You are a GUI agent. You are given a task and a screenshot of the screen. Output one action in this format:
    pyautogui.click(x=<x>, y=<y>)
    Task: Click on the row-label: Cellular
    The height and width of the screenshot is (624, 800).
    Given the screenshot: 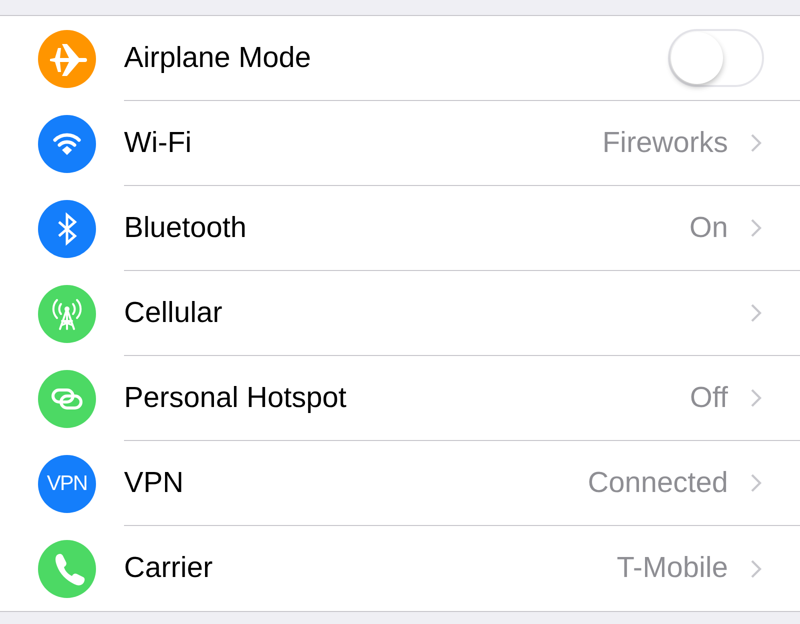 What is the action you would take?
    pyautogui.click(x=174, y=313)
    